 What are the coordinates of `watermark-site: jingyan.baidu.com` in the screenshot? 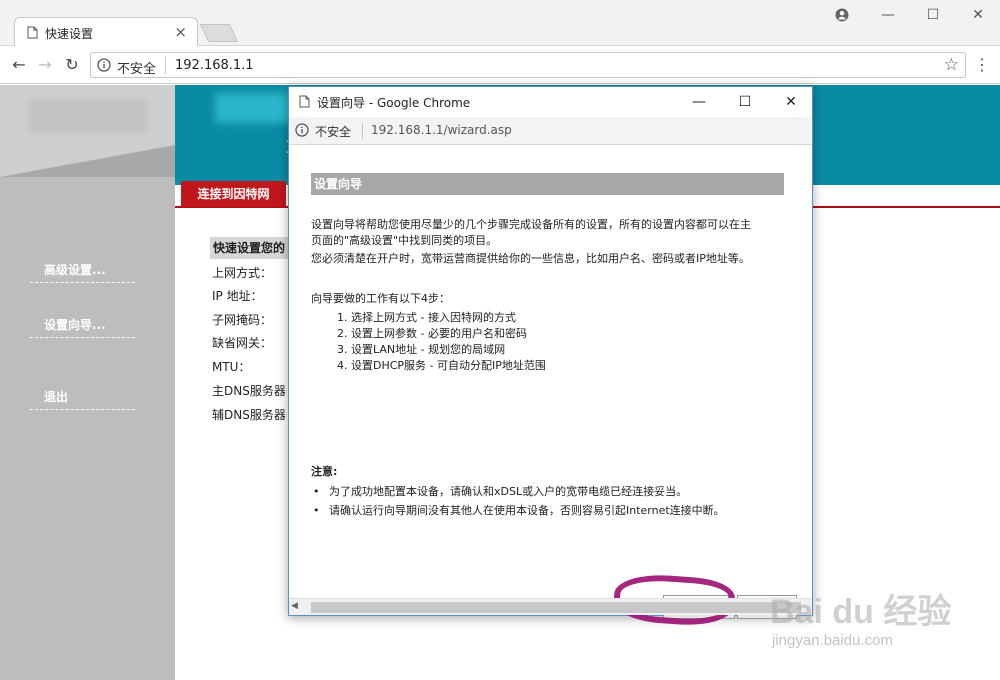 It's located at (832, 640).